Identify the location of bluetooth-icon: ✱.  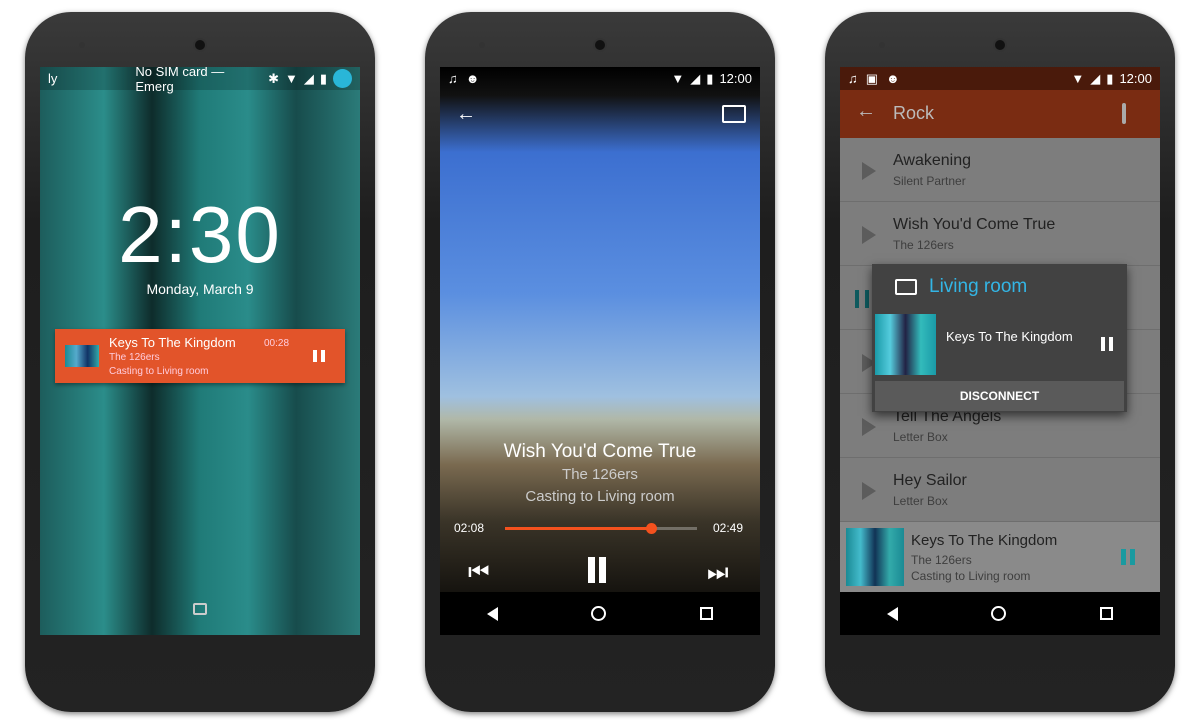
(273, 78).